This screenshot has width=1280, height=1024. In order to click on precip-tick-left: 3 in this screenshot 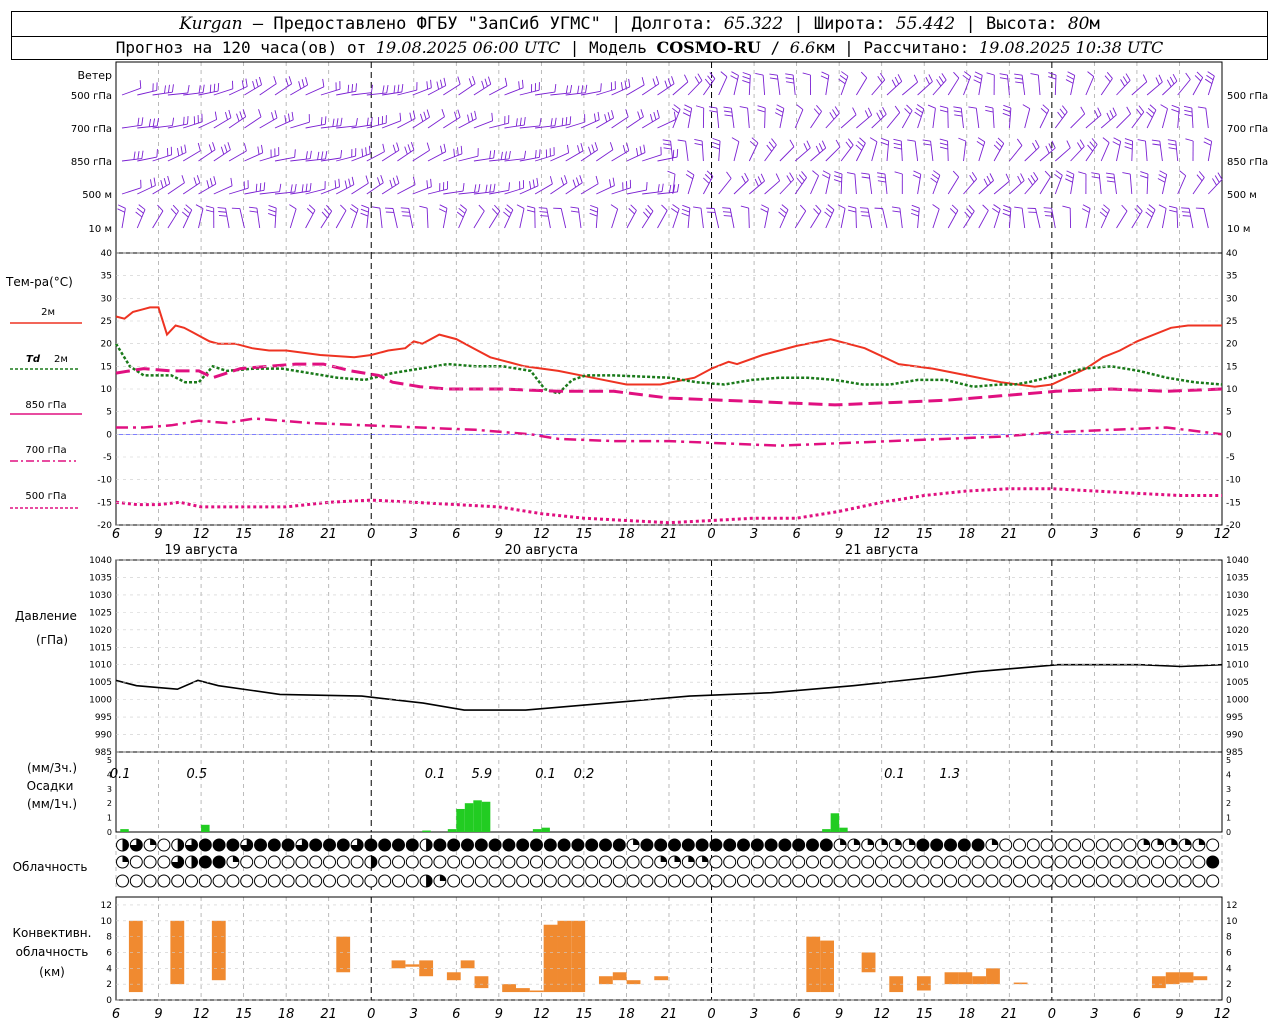, I will do `click(109, 789)`.